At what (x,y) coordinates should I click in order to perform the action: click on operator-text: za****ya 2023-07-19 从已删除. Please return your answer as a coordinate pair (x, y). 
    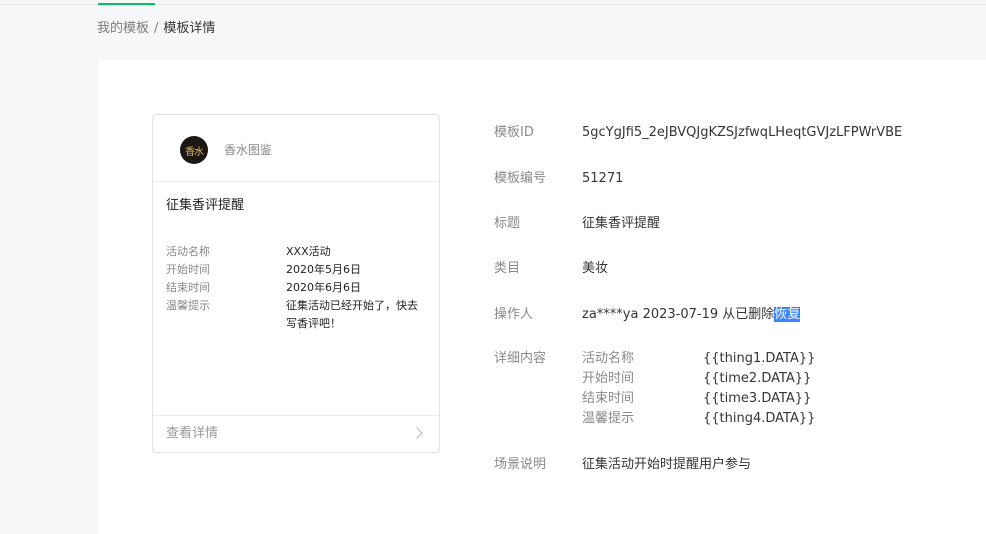
    Looking at the image, I should click on (678, 314).